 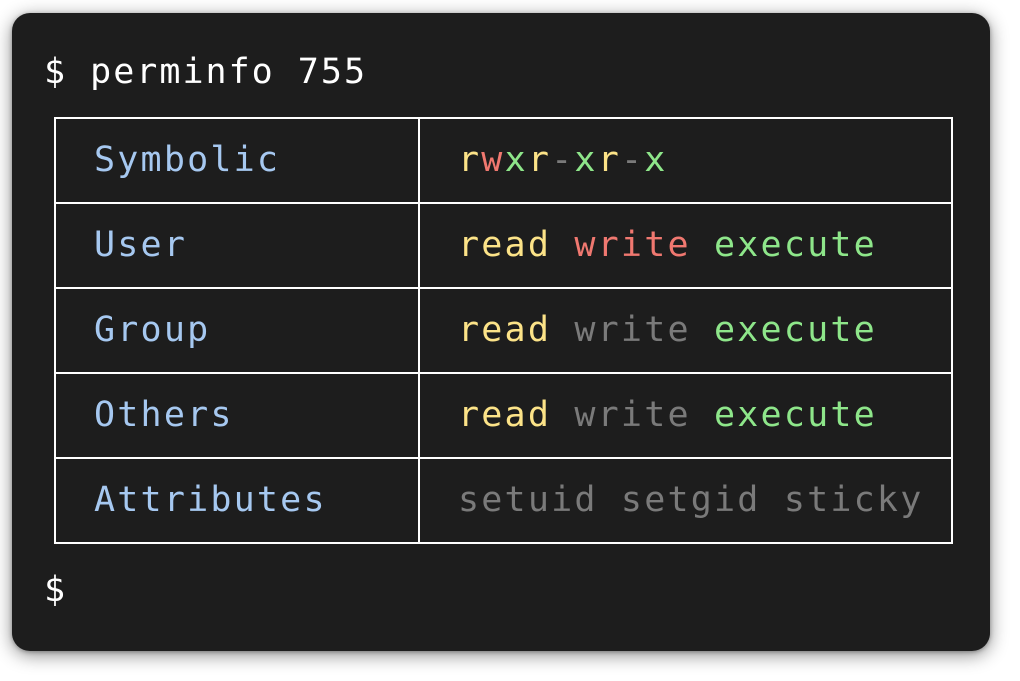 I want to click on symbolic-value: rwxr-xr-x, so click(x=685, y=160).